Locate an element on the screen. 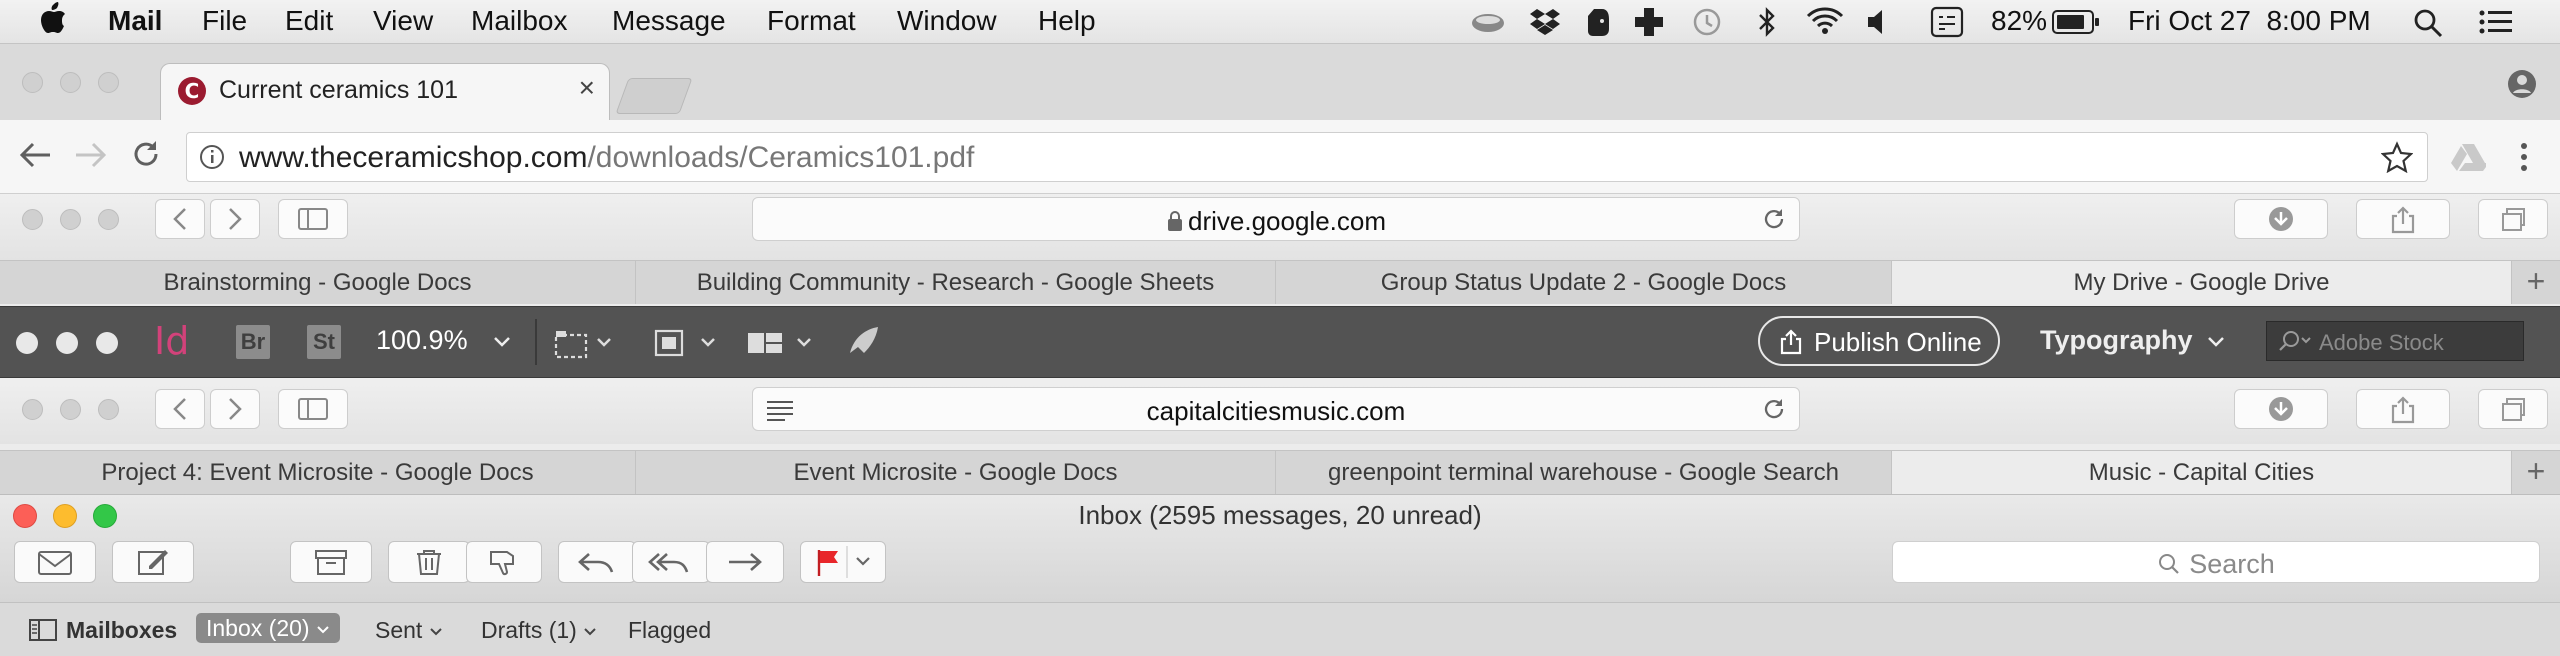 This screenshot has width=2560, height=656. chrome-zoom-button is located at coordinates (108, 82).